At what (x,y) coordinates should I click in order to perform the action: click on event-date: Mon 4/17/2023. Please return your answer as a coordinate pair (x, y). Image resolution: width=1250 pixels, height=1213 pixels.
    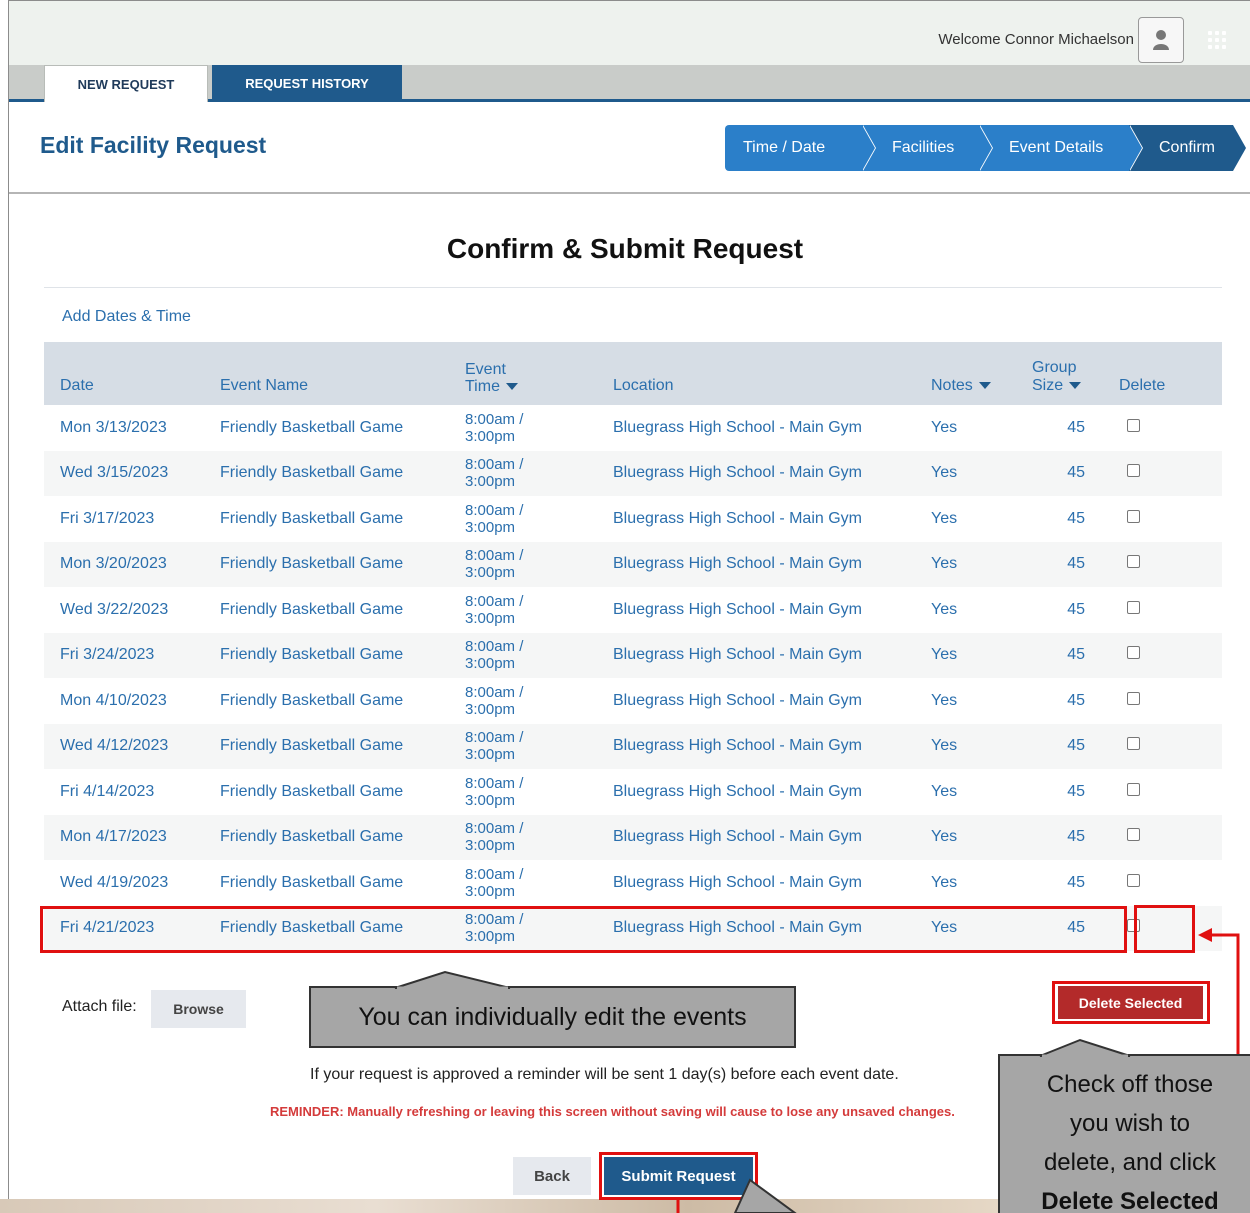
    Looking at the image, I should click on (132, 838).